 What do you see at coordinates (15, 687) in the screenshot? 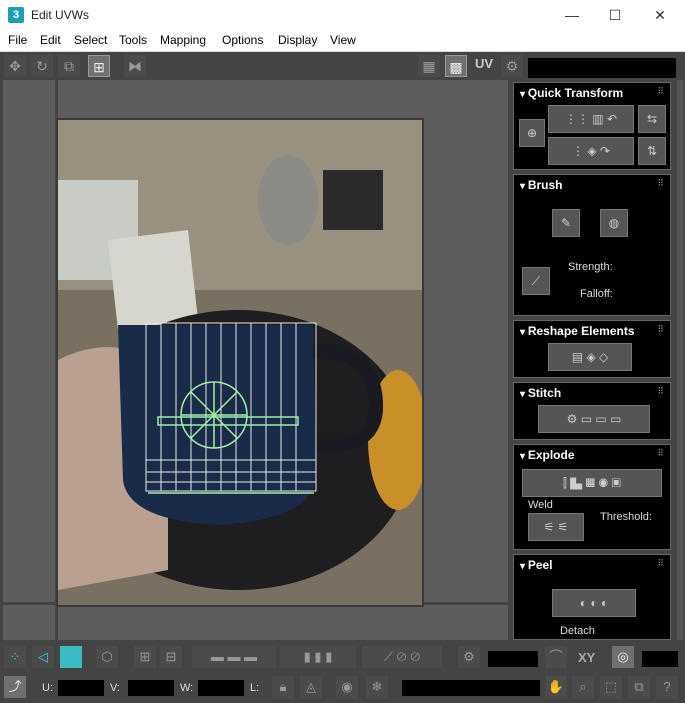
I see `absolute-offset-icon: ⤴` at bounding box center [15, 687].